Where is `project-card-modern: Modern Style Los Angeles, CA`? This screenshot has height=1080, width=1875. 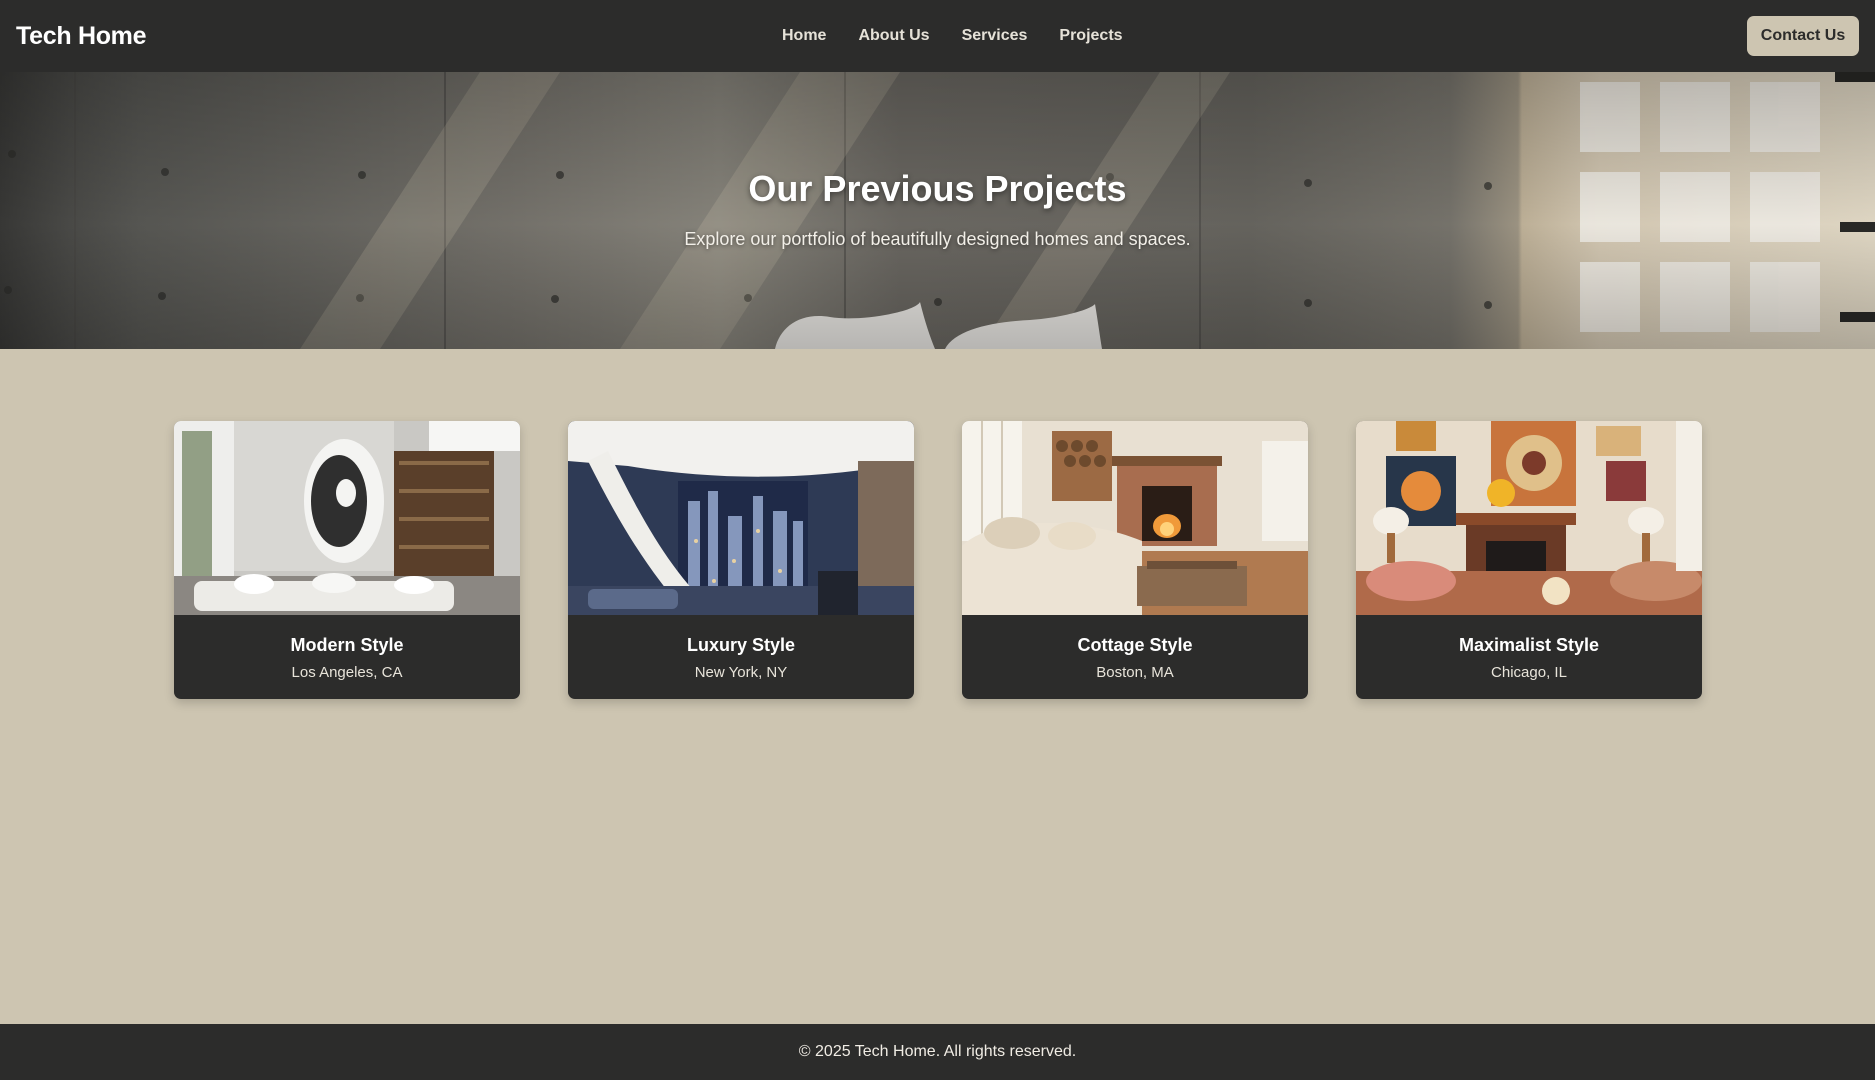
project-card-modern: Modern Style Los Angeles, CA is located at coordinates (347, 560).